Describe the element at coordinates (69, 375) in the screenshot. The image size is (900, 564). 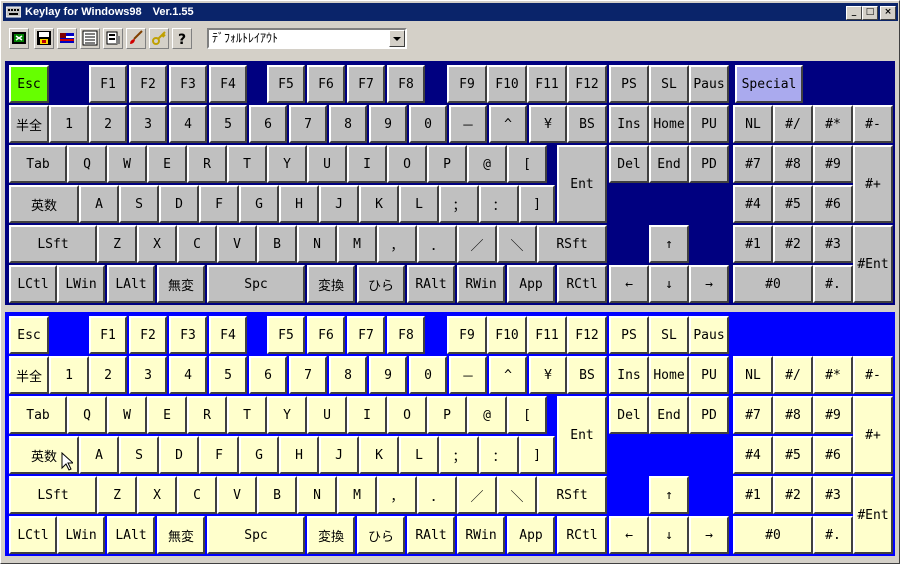
I see `key-1: 1` at that location.